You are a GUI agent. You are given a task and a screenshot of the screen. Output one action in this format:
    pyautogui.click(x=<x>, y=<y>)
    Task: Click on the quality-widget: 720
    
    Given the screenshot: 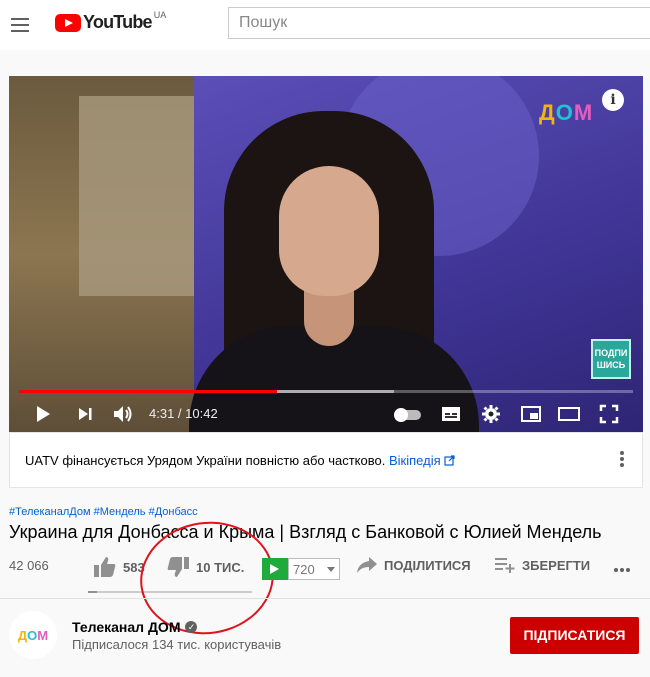 What is the action you would take?
    pyautogui.click(x=301, y=569)
    